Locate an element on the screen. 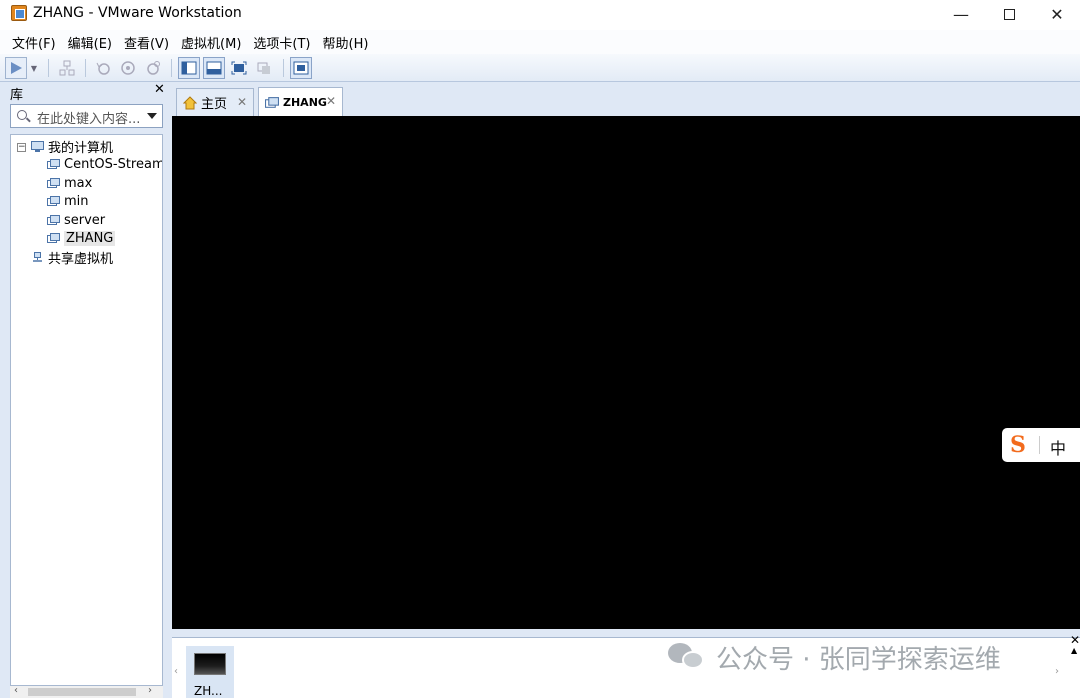  console-view-icon is located at coordinates (301, 68).